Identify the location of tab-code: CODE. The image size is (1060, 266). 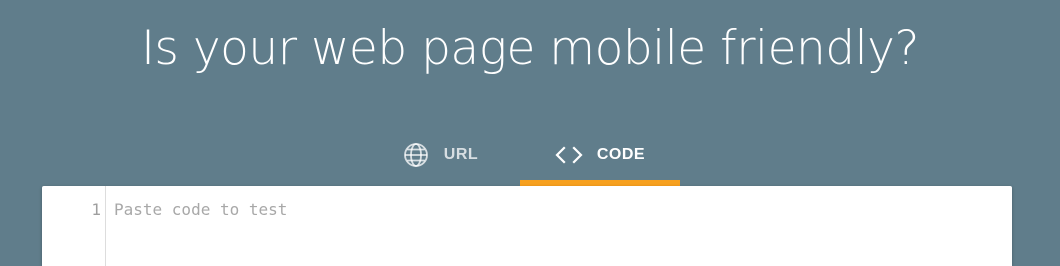
(600, 155).